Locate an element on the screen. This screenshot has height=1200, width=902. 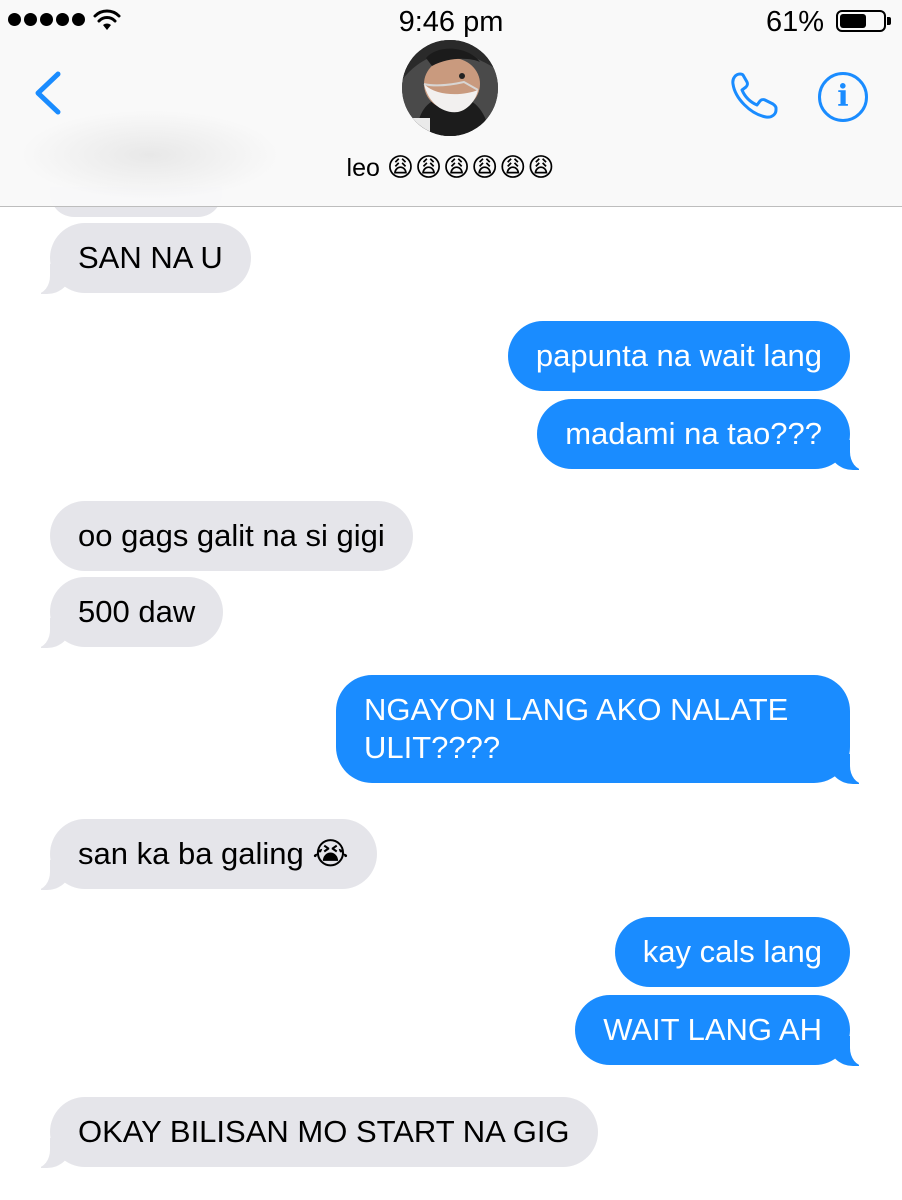
battery-percentage: 61% is located at coordinates (794, 22).